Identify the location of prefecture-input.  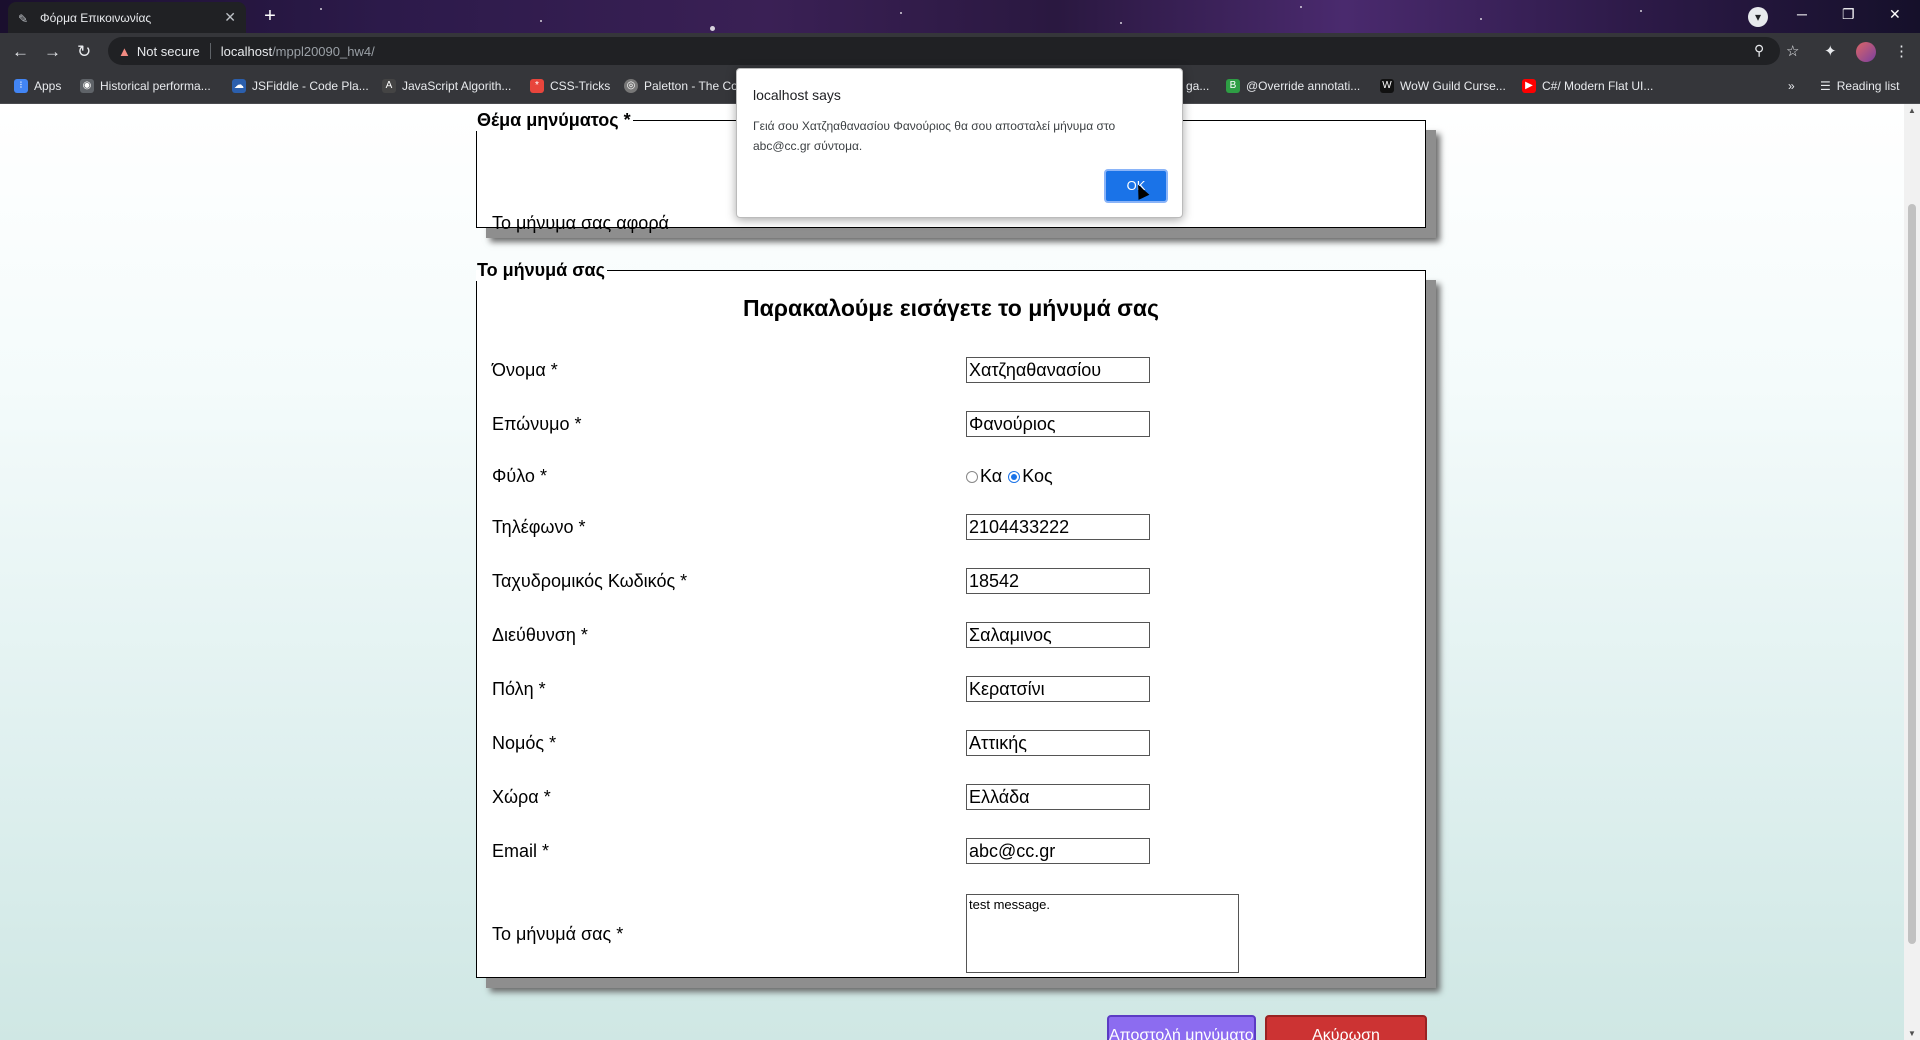
(1058, 743).